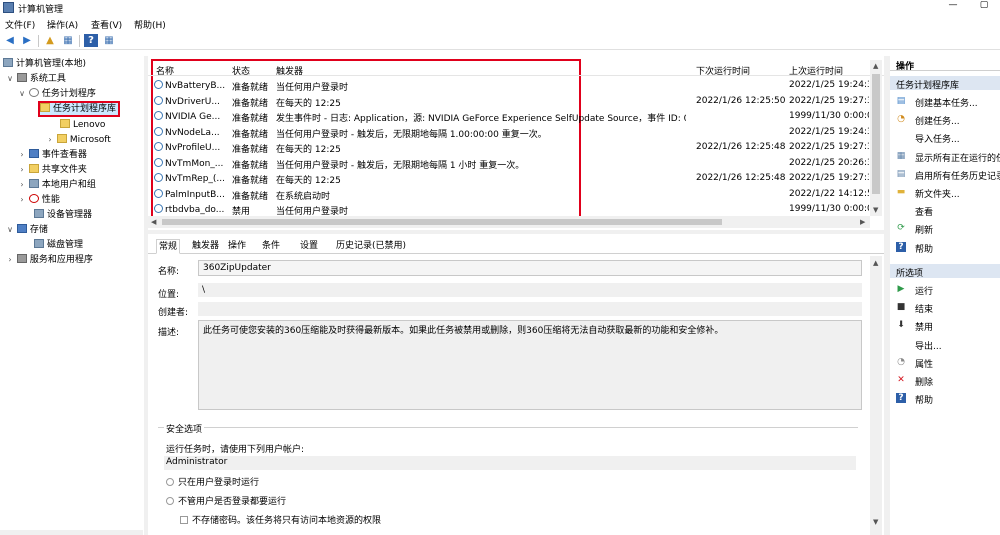 The height and width of the screenshot is (535, 1000). I want to click on menu-file: 文件(F), so click(20, 24).